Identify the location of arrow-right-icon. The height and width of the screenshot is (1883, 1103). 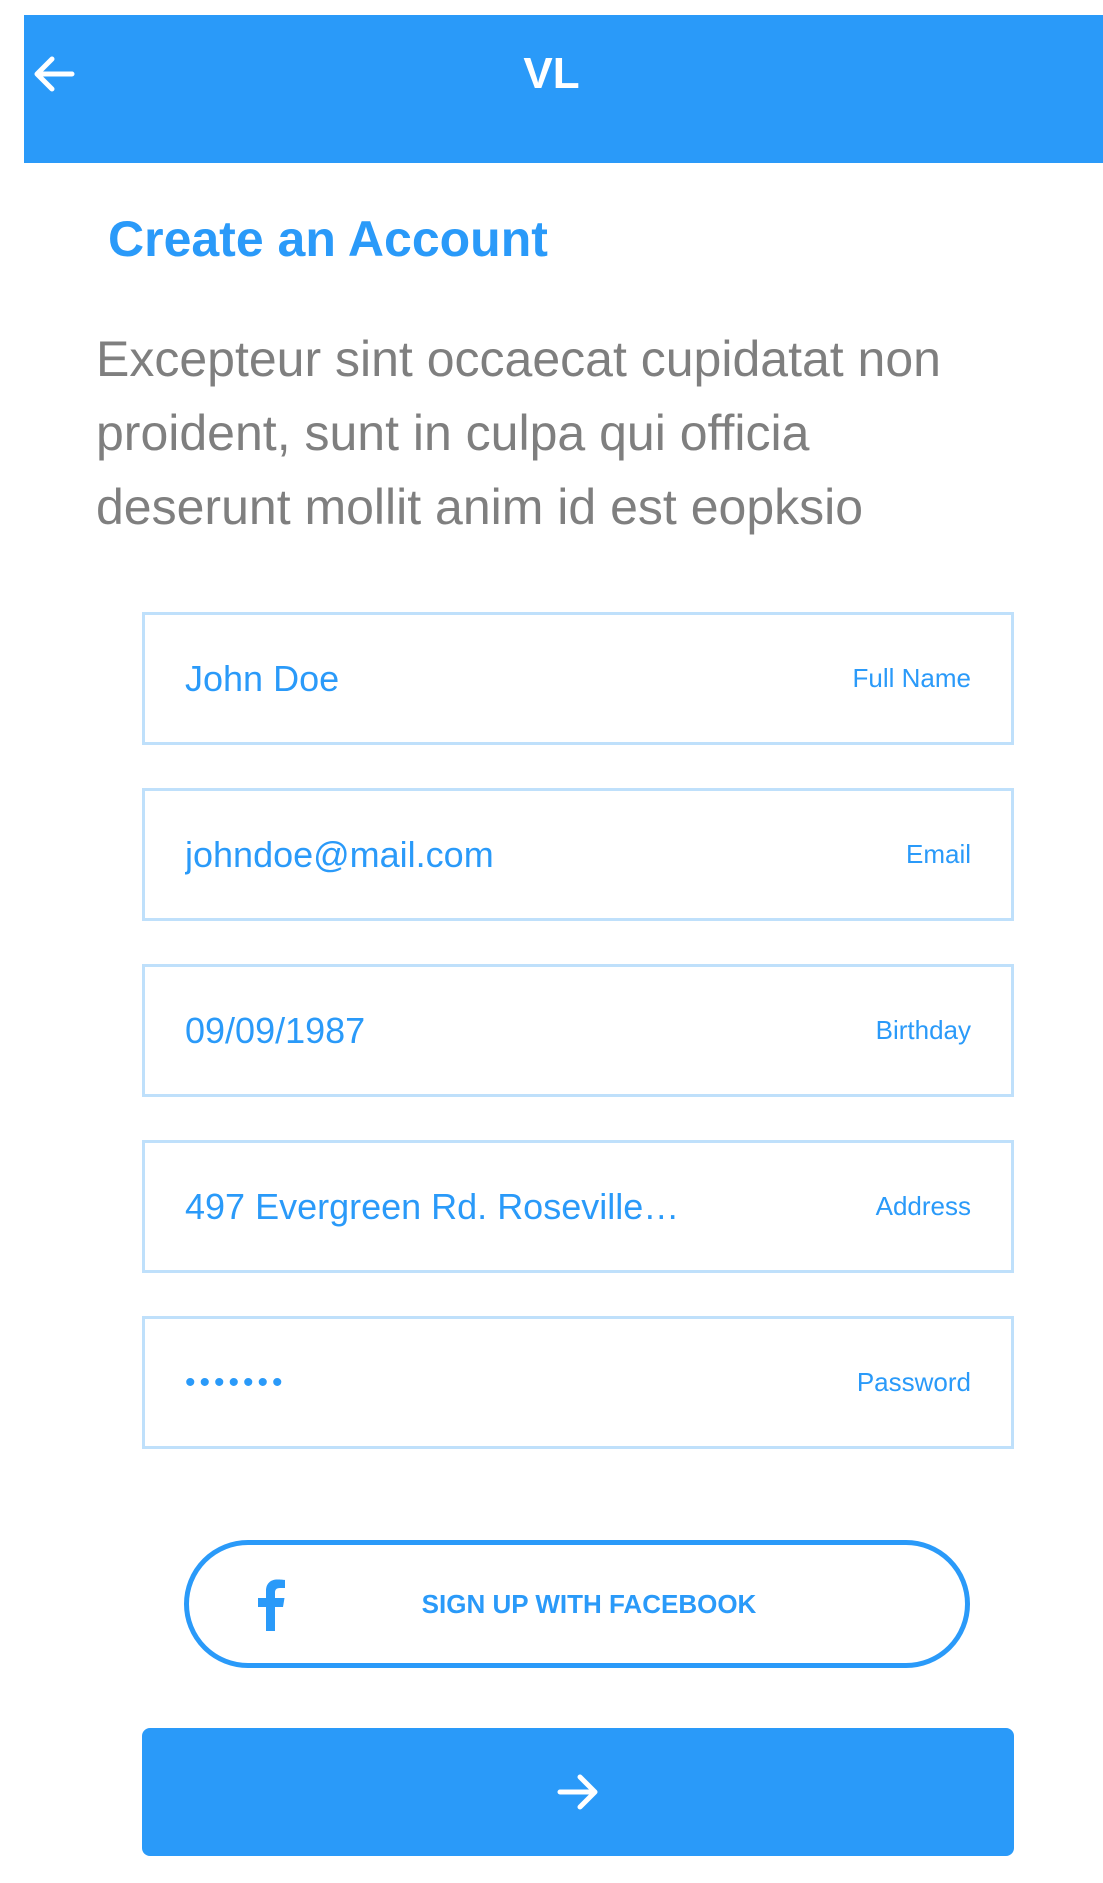
(578, 1792).